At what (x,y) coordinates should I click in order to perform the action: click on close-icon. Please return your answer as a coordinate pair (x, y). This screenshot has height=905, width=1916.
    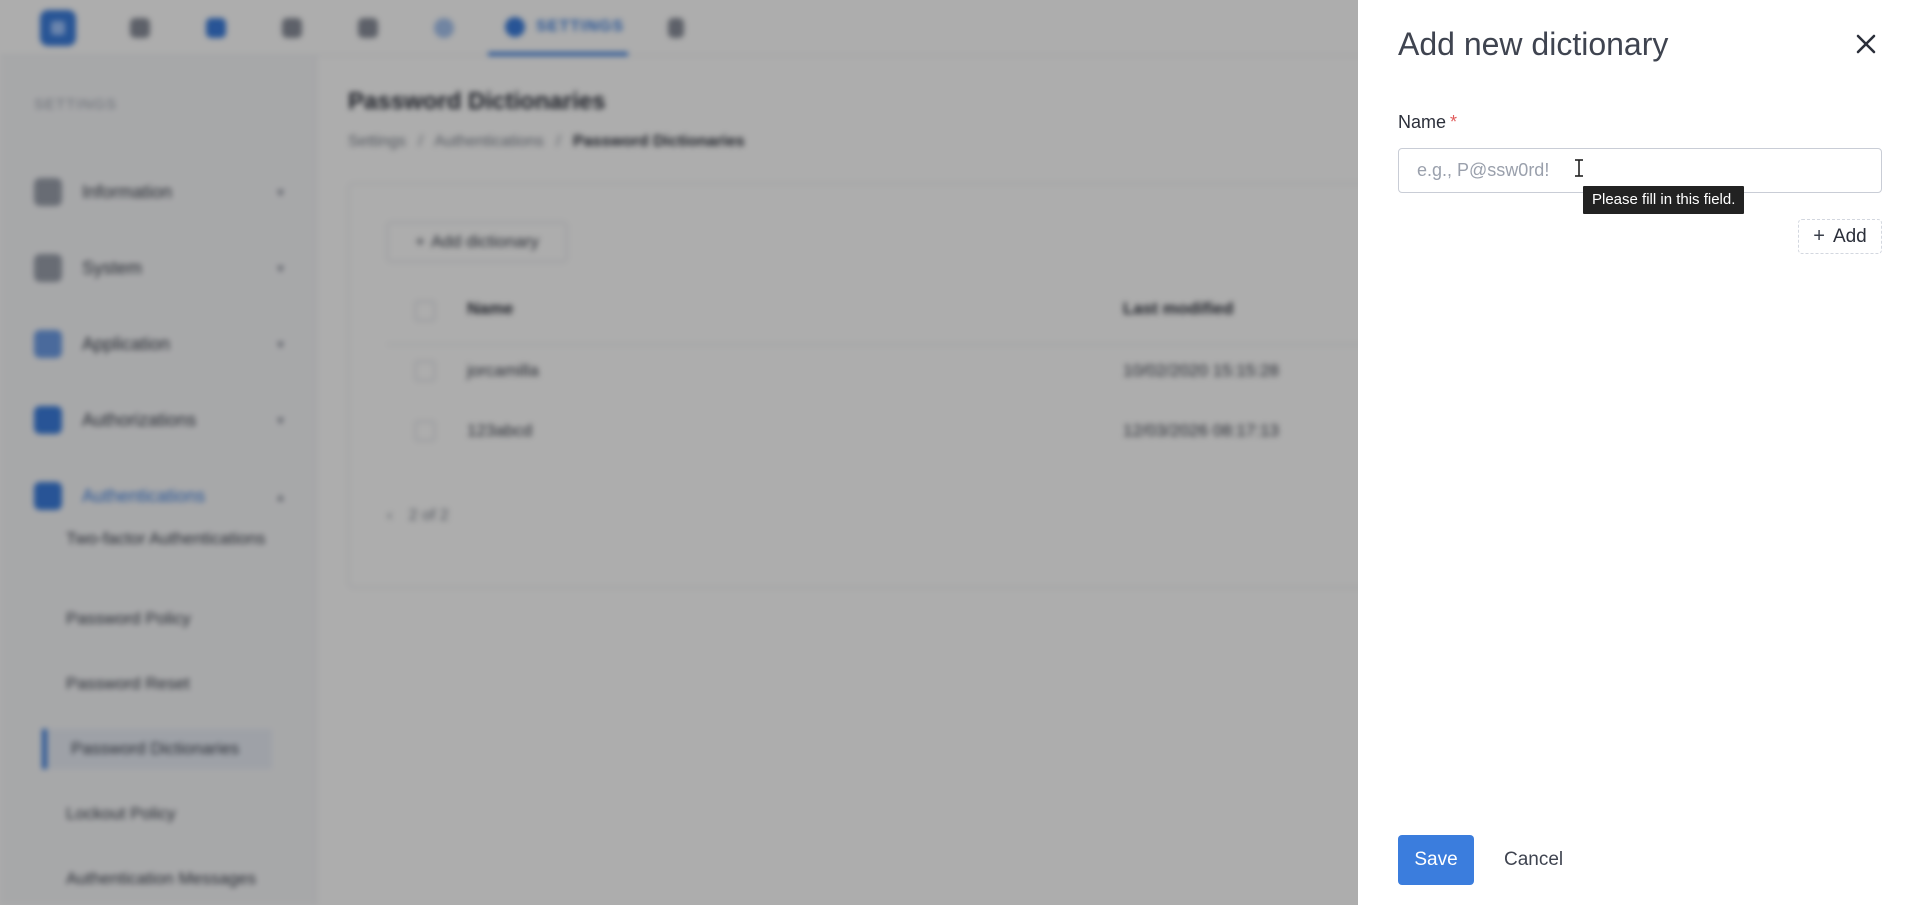
    Looking at the image, I should click on (1866, 44).